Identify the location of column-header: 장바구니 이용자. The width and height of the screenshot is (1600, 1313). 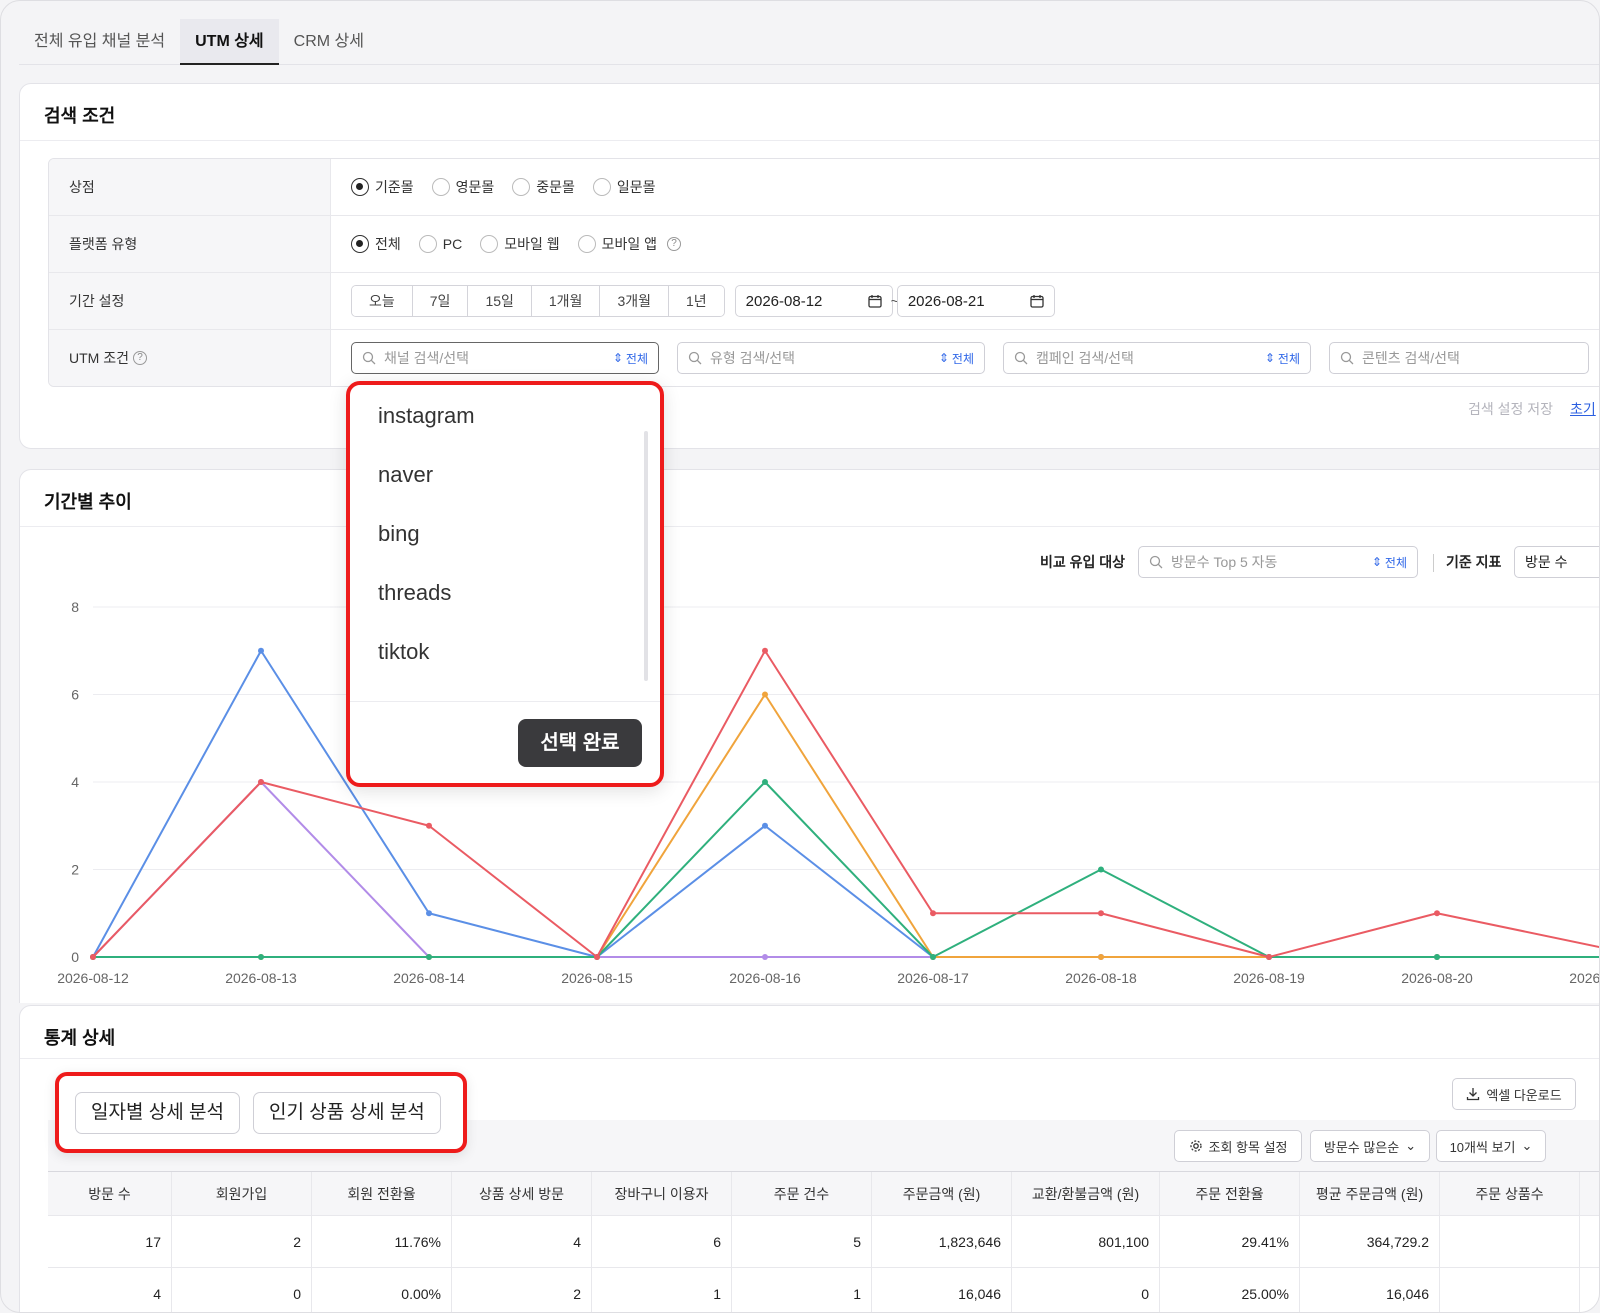
(662, 1193).